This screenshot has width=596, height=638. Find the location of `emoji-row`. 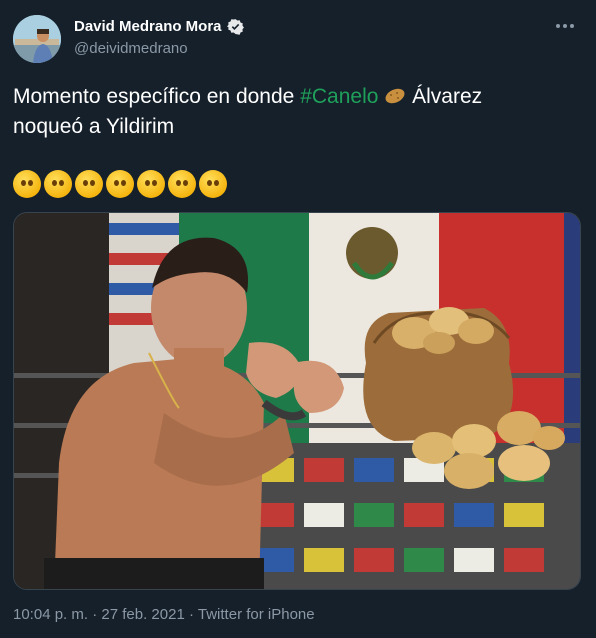

emoji-row is located at coordinates (120, 184).